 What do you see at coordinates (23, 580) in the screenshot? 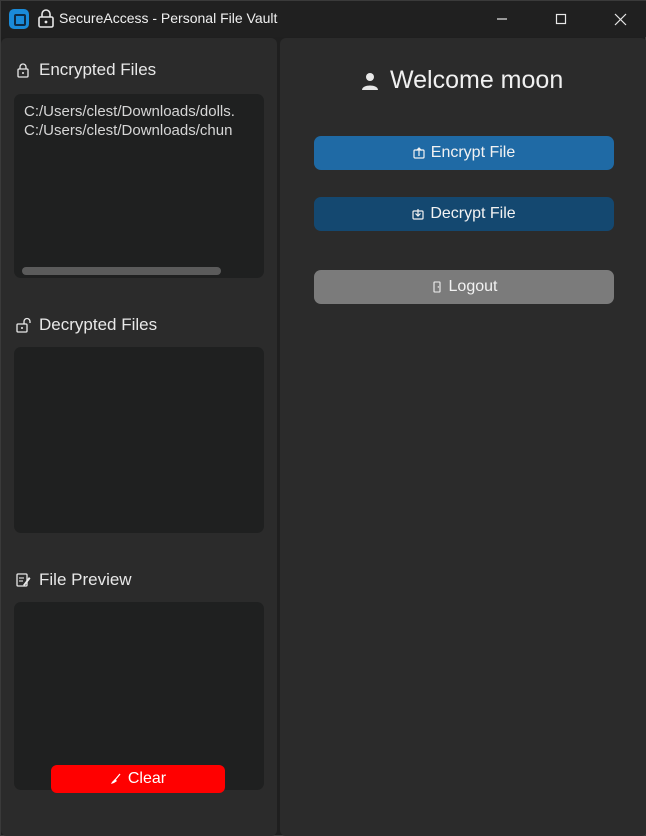
I see `memo-icon` at bounding box center [23, 580].